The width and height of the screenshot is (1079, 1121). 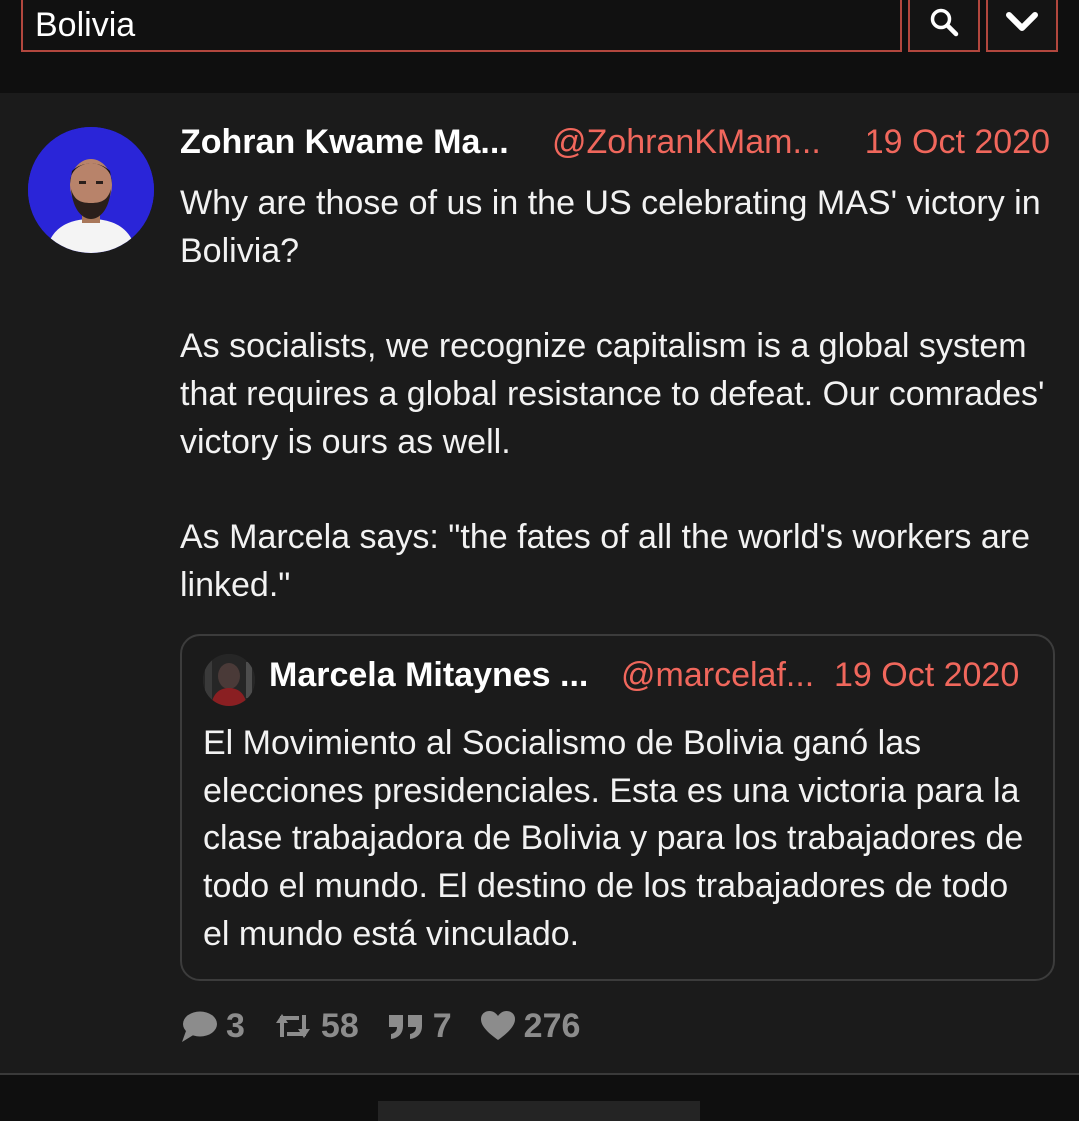 I want to click on tweet-actions: 3 58 7 276, so click(x=394, y=1026).